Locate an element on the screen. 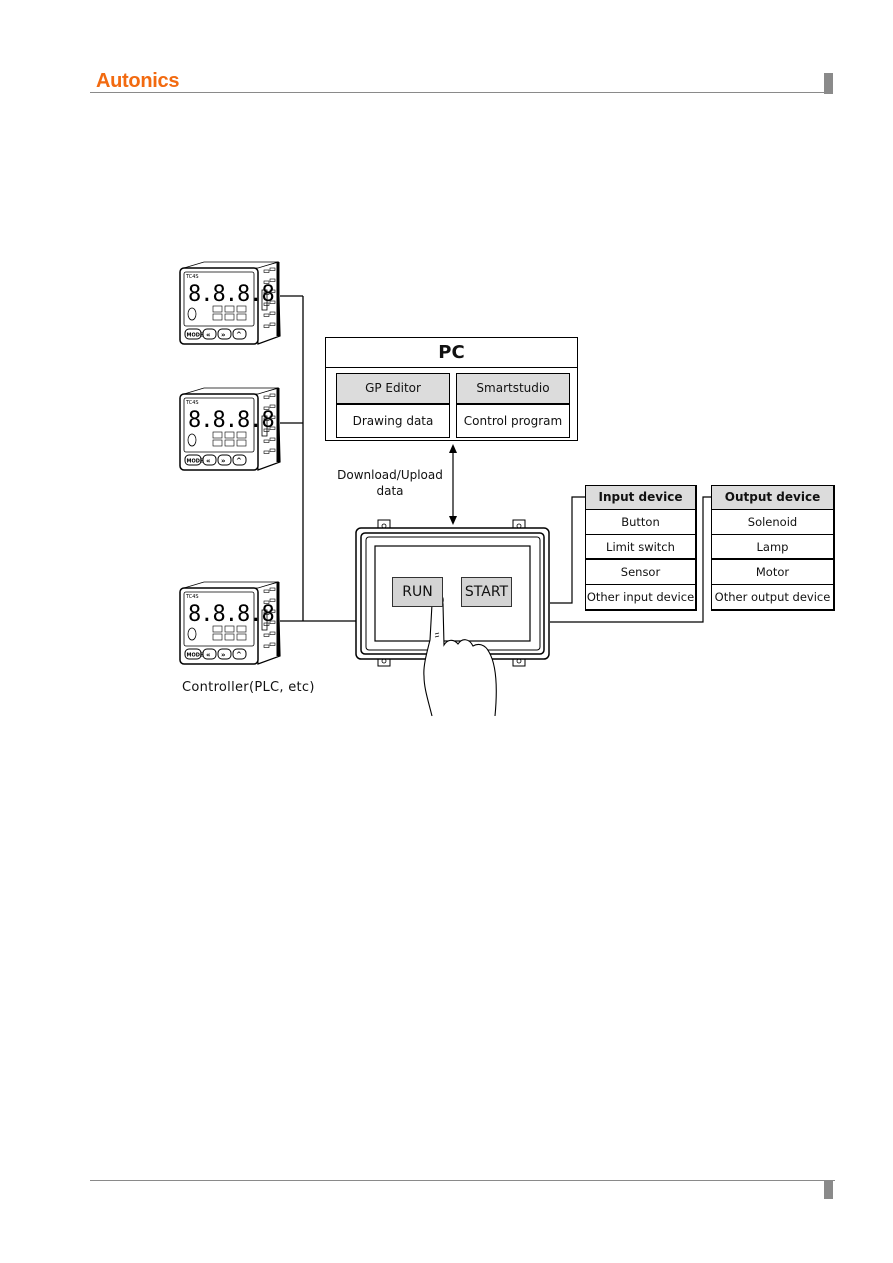 Image resolution: width=893 pixels, height=1263 pixels. input-device-title: Input device is located at coordinates (640, 498).